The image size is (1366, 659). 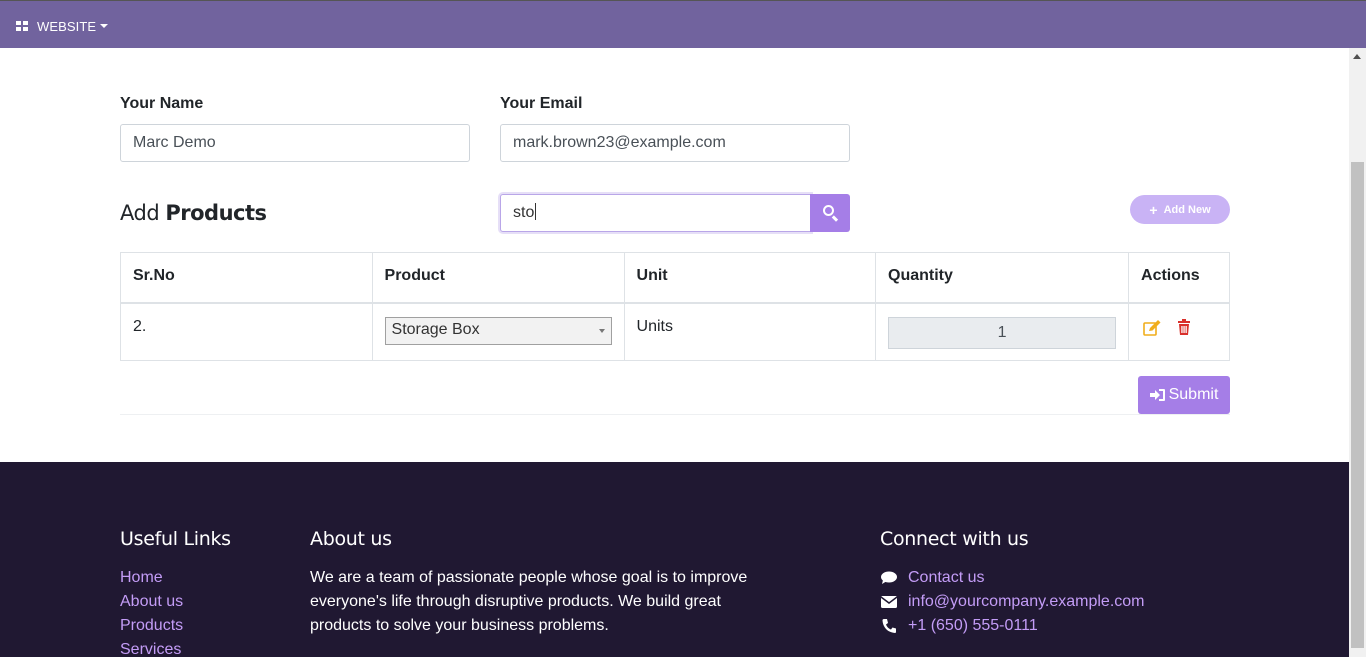 I want to click on row-unit: Units, so click(x=750, y=331).